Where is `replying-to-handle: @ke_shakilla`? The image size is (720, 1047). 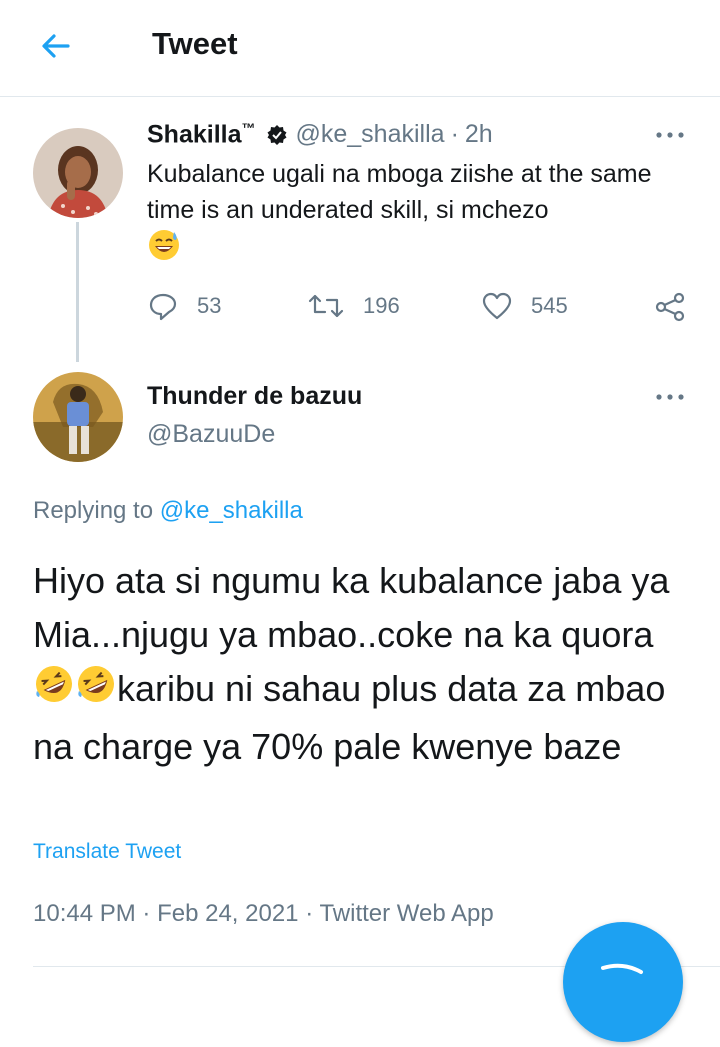 replying-to-handle: @ke_shakilla is located at coordinates (231, 510).